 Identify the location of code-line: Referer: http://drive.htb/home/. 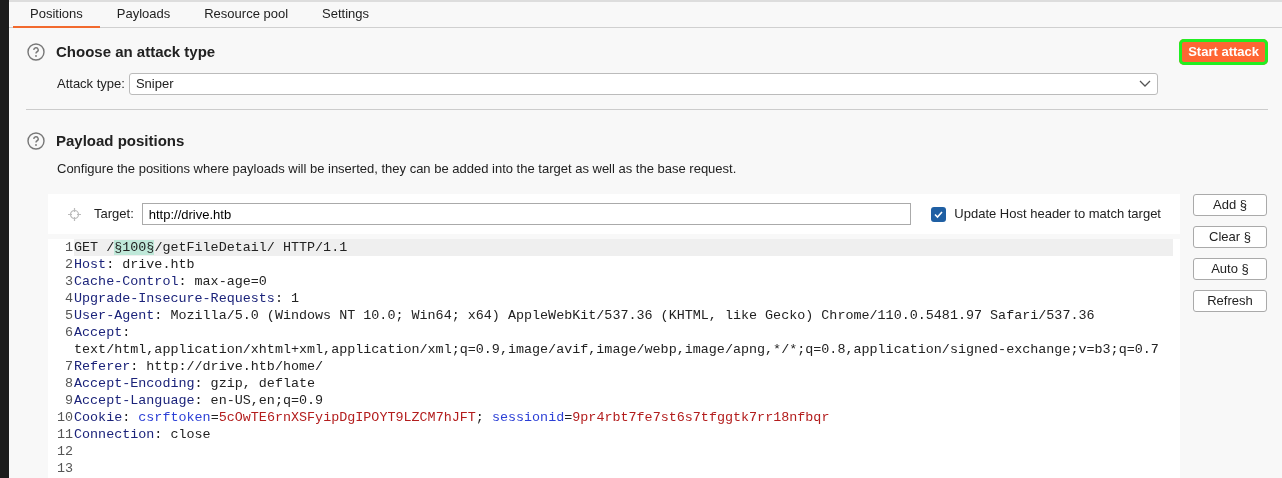
(199, 366).